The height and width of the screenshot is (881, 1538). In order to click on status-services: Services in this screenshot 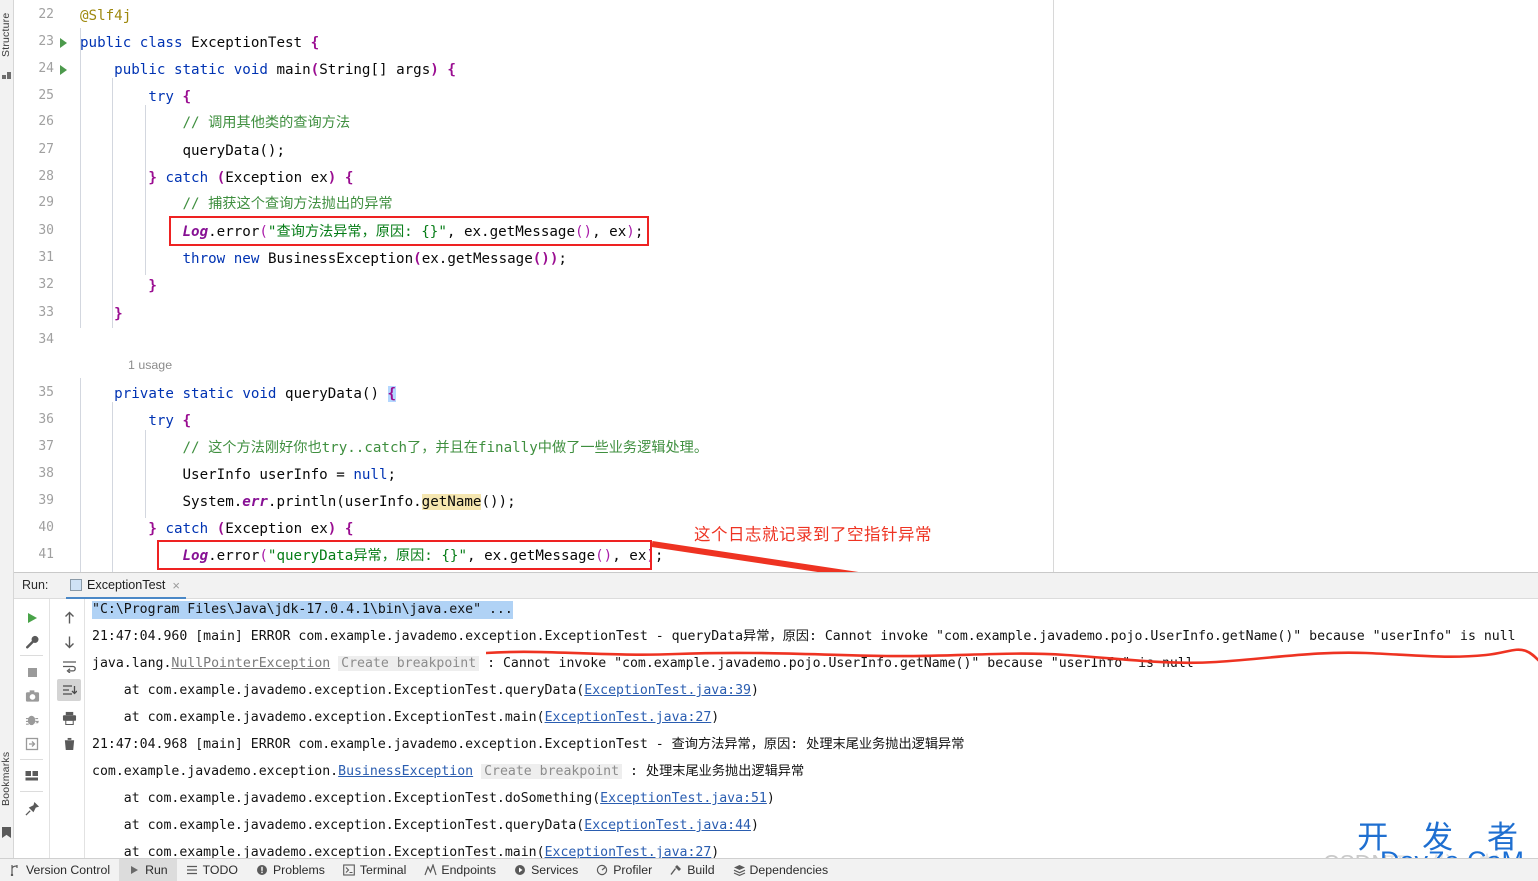, I will do `click(546, 870)`.